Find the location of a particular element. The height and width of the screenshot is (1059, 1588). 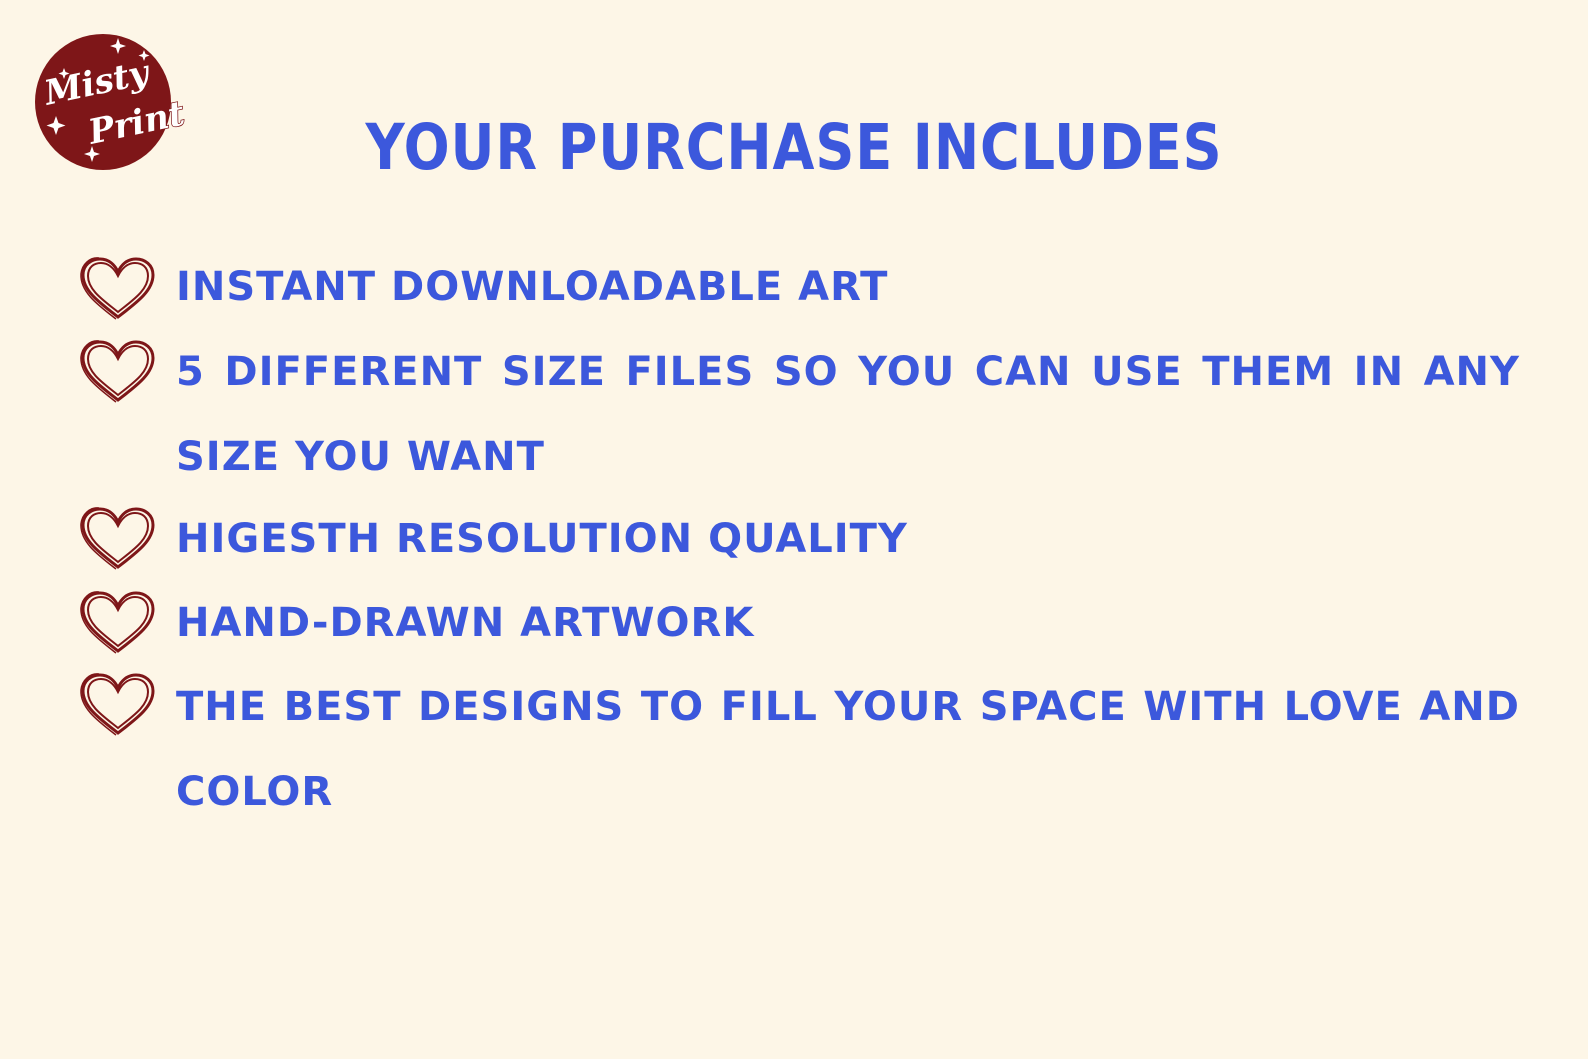

item-text: INSTANT DOWNLOADABLE ART is located at coordinates (532, 287).